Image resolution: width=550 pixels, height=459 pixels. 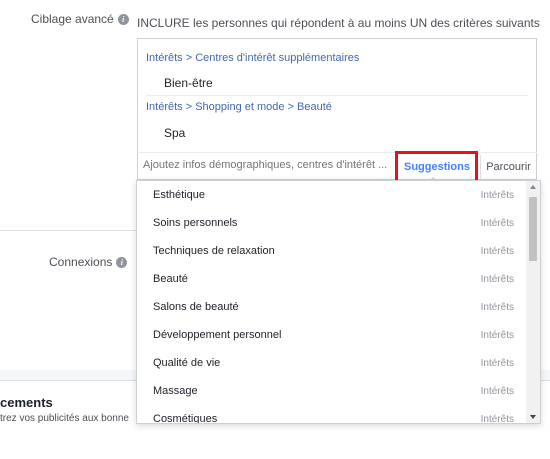 What do you see at coordinates (329, 363) in the screenshot?
I see `suggestion-item: Qualité de vie Intérêts` at bounding box center [329, 363].